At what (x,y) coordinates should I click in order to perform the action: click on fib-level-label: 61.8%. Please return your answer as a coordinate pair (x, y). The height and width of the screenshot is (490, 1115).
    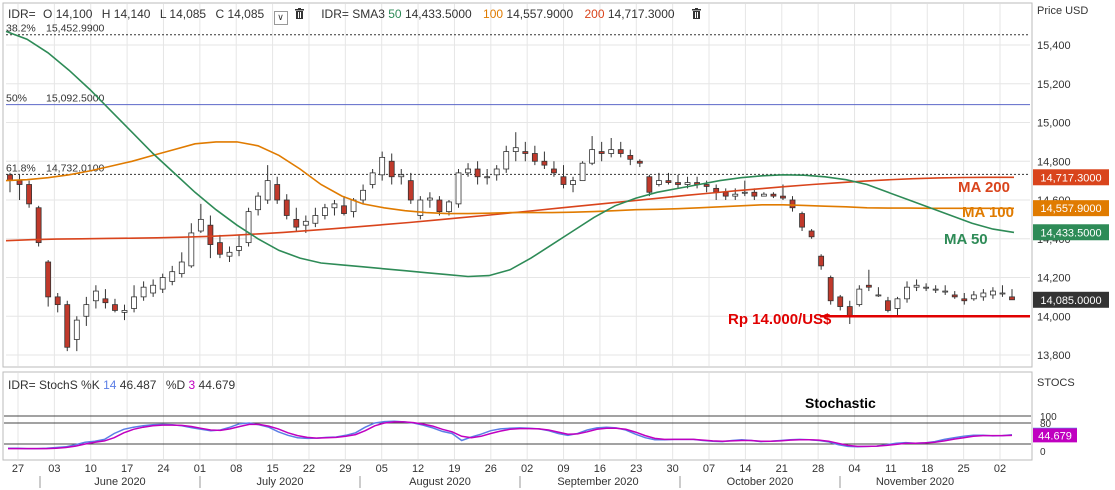
    Looking at the image, I should click on (21, 168).